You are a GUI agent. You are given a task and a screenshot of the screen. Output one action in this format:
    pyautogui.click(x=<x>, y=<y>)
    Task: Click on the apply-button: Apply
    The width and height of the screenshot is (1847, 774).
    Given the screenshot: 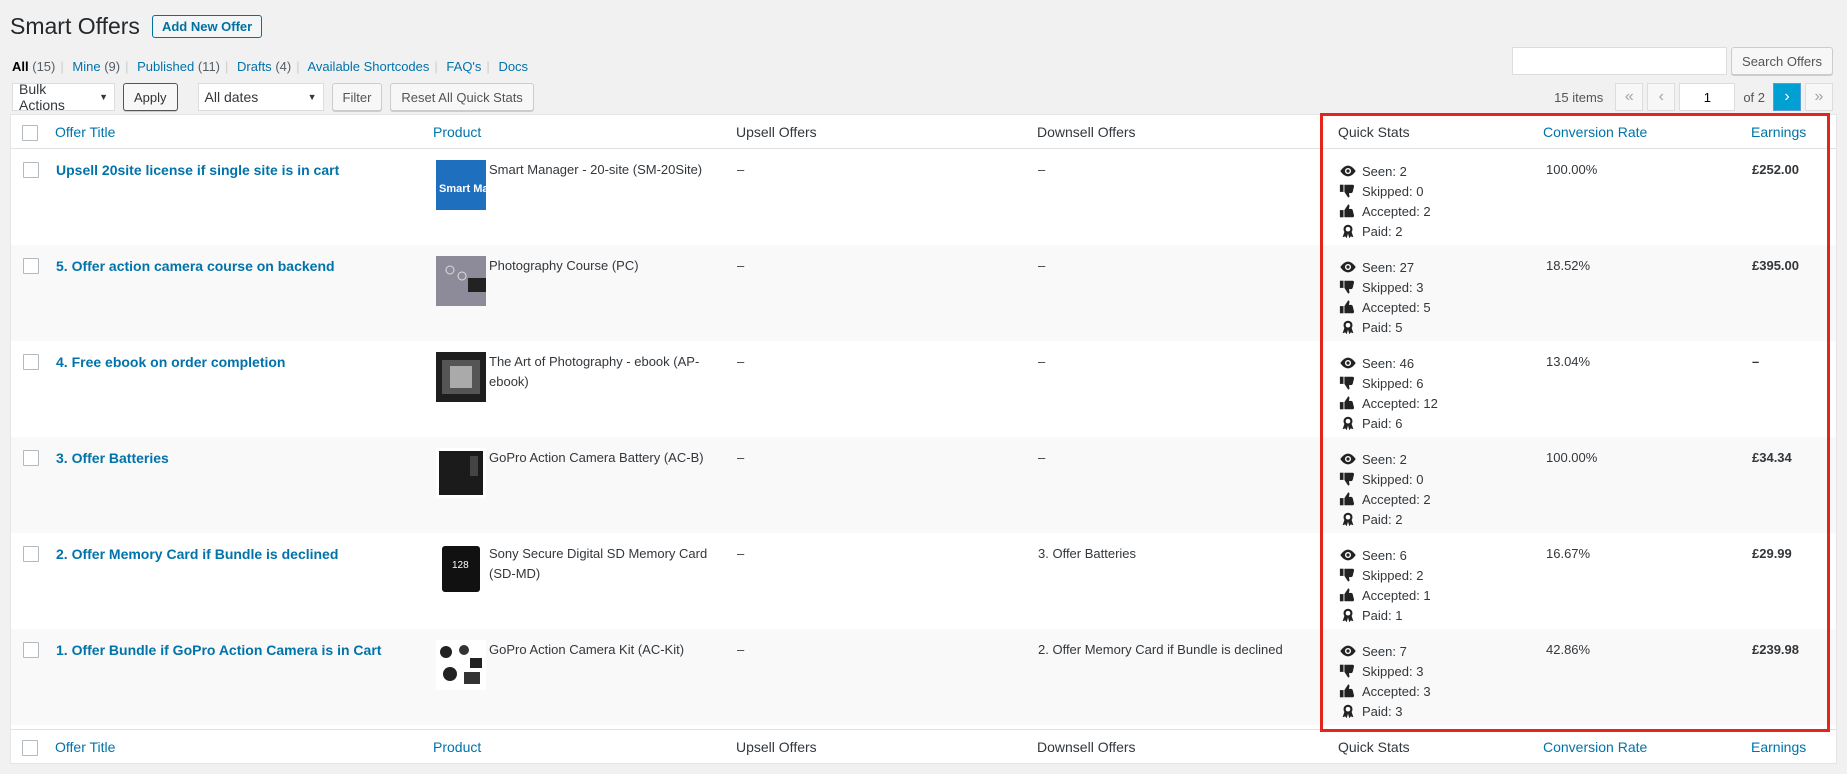 What is the action you would take?
    pyautogui.click(x=150, y=97)
    